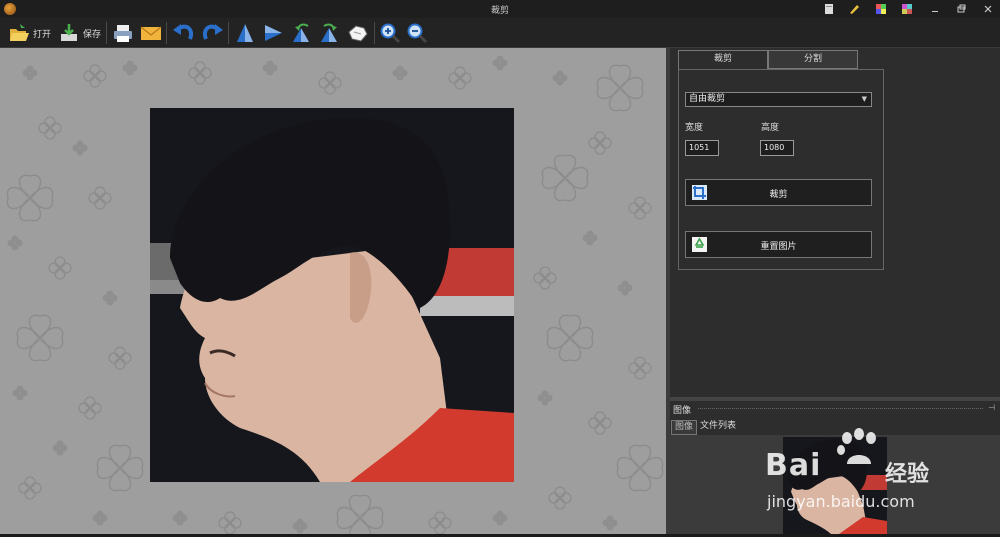 The height and width of the screenshot is (537, 1000). I want to click on restore-icon, so click(961, 9).